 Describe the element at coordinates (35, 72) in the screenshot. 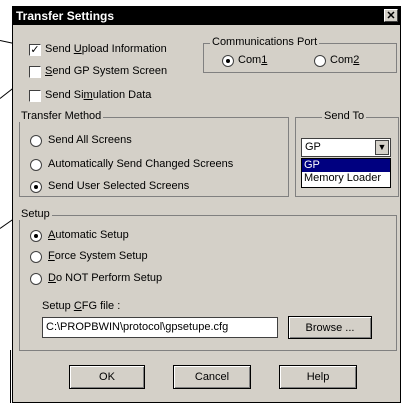

I see `send-gp-system-screen-checkbox` at that location.